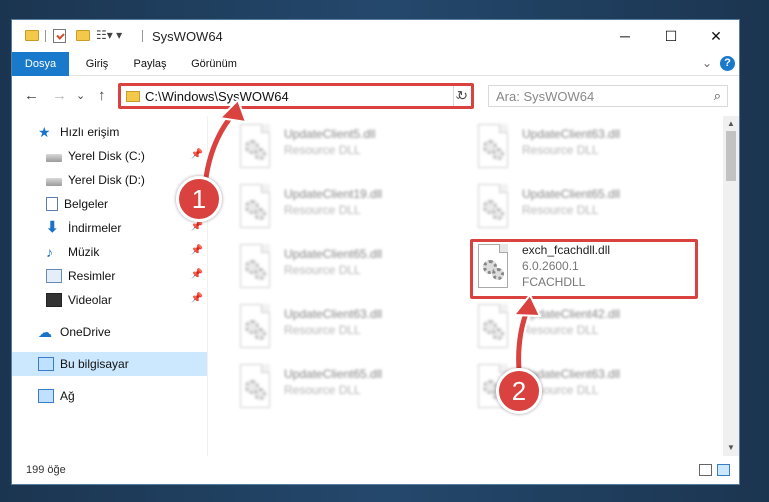  What do you see at coordinates (67, 396) in the screenshot?
I see `sidebar-item-label: Ağ` at bounding box center [67, 396].